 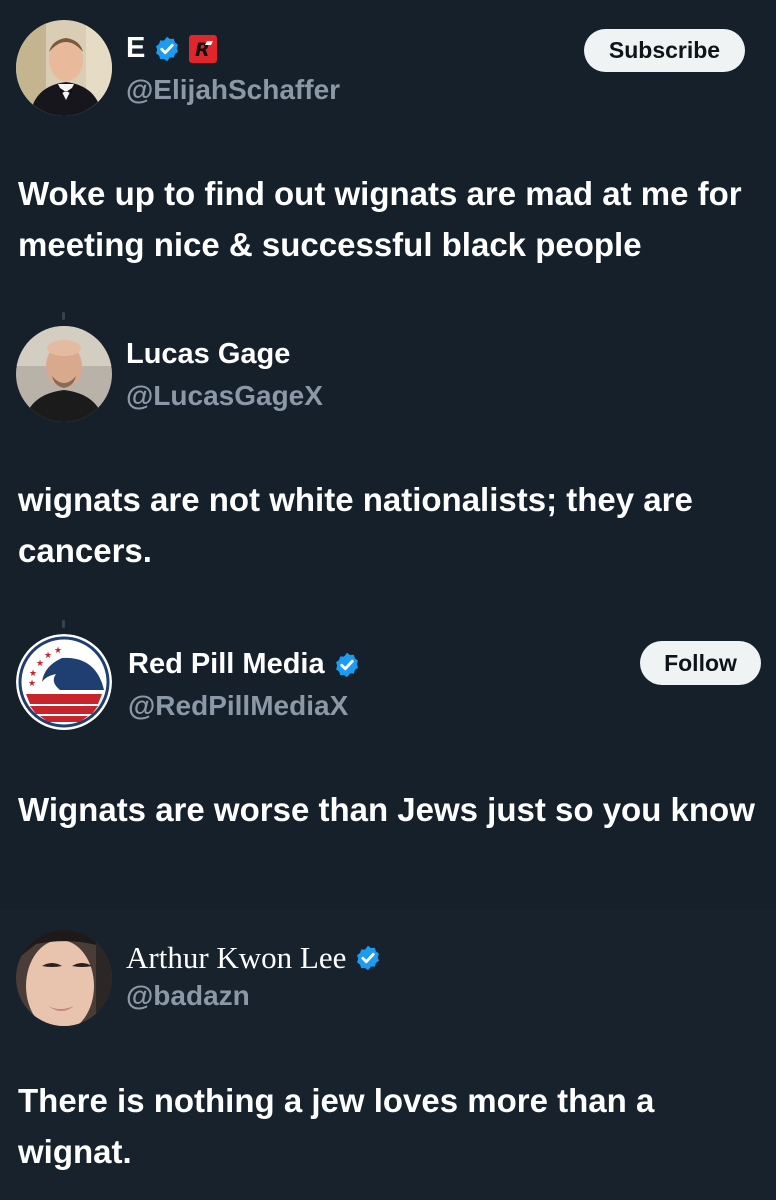 I want to click on author-handle: @ElijahSchaffer, so click(x=233, y=90).